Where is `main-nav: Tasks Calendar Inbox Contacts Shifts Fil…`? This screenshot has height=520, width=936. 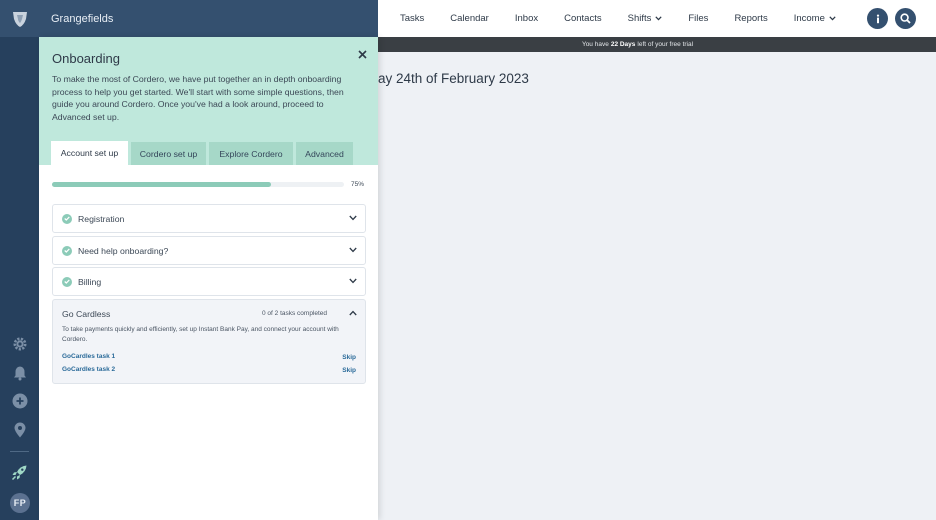
main-nav: Tasks Calendar Inbox Contacts Shifts Fil… is located at coordinates (631, 18).